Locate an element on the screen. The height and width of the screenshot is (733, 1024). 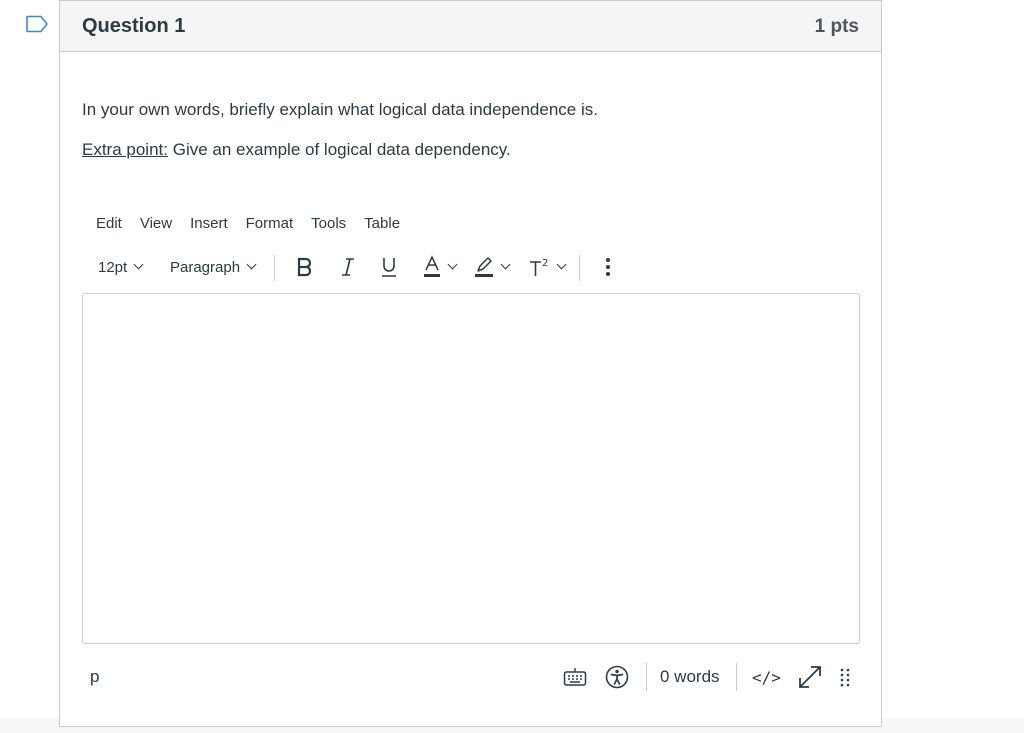
font-size-select: 12pt is located at coordinates (121, 267).